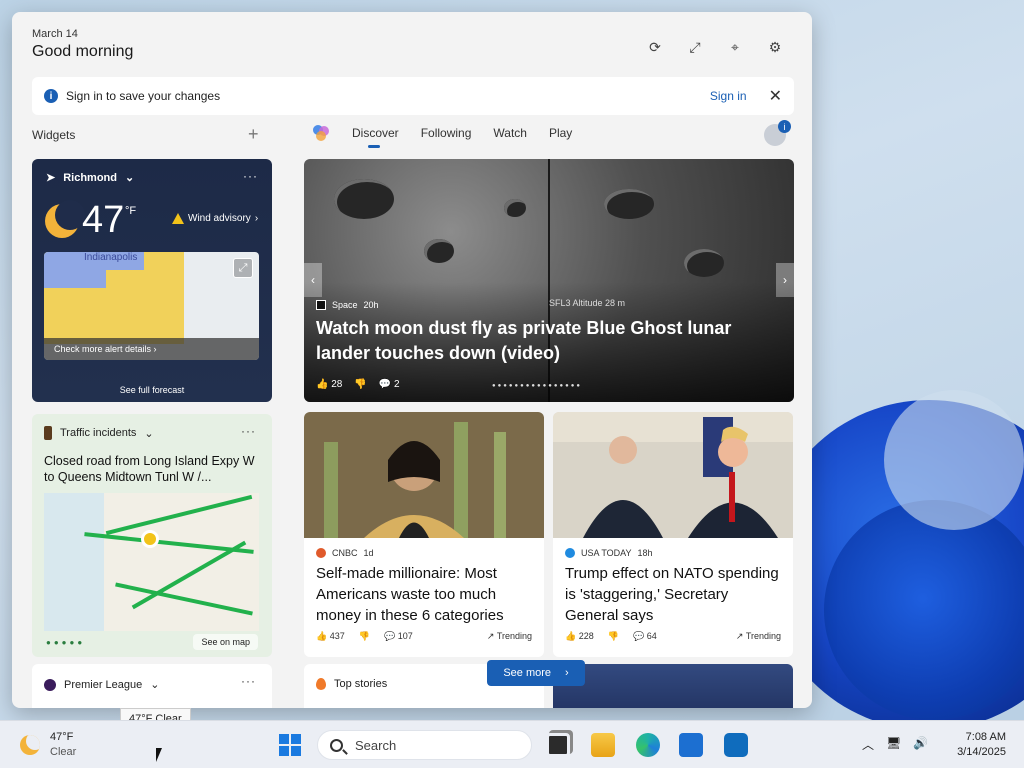 The image size is (1024, 768). What do you see at coordinates (321, 553) in the screenshot?
I see `cnbc-logo-icon` at bounding box center [321, 553].